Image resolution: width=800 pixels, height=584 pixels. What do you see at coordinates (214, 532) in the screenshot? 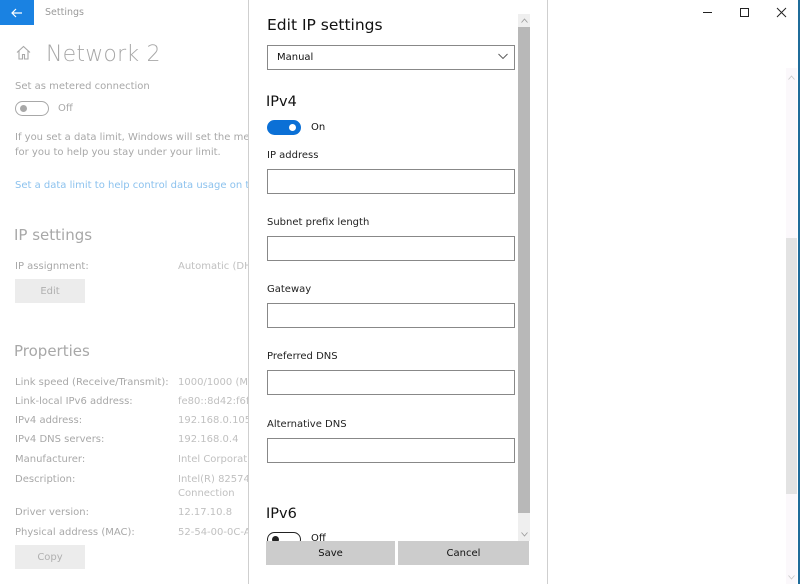
I see `prop-value: 52-54-00-0C-A` at bounding box center [214, 532].